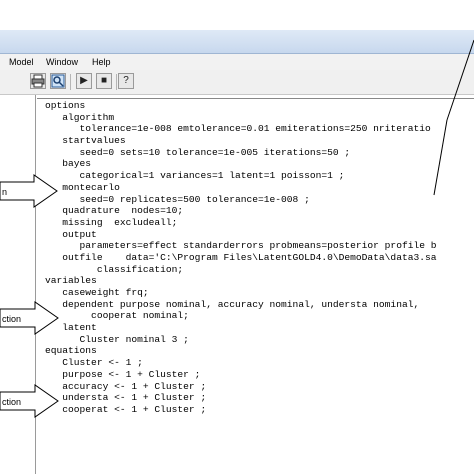  Describe the element at coordinates (104, 81) in the screenshot. I see `stop-icon: ■` at that location.